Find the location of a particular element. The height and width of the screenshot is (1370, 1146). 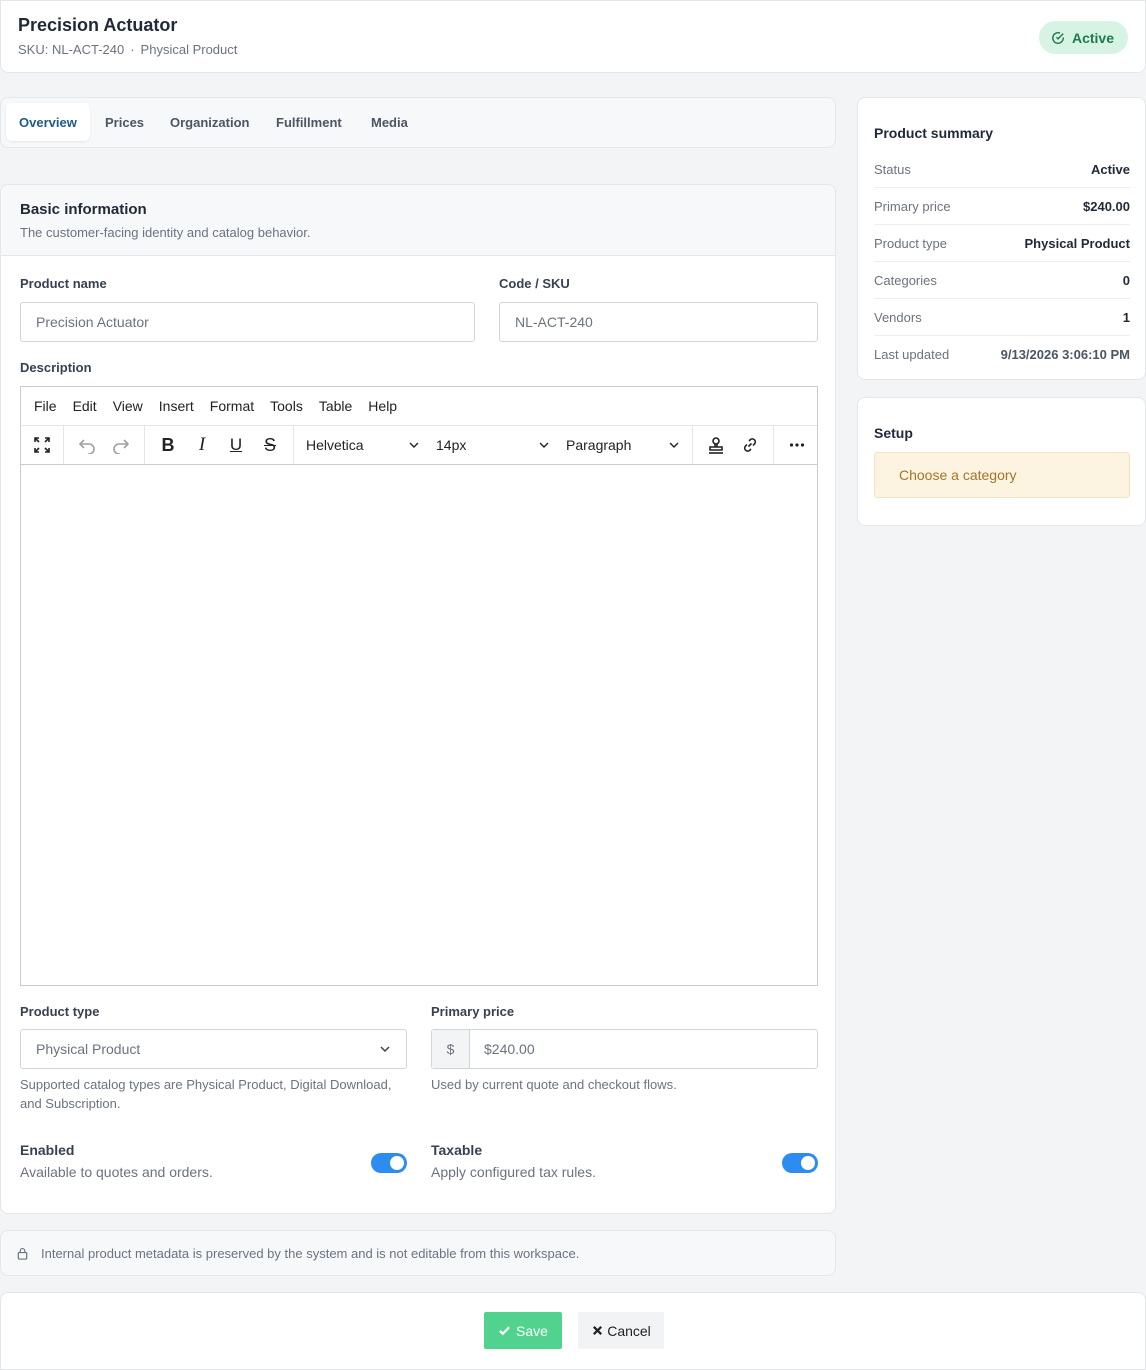

taxable-title: Taxable is located at coordinates (457, 1150).